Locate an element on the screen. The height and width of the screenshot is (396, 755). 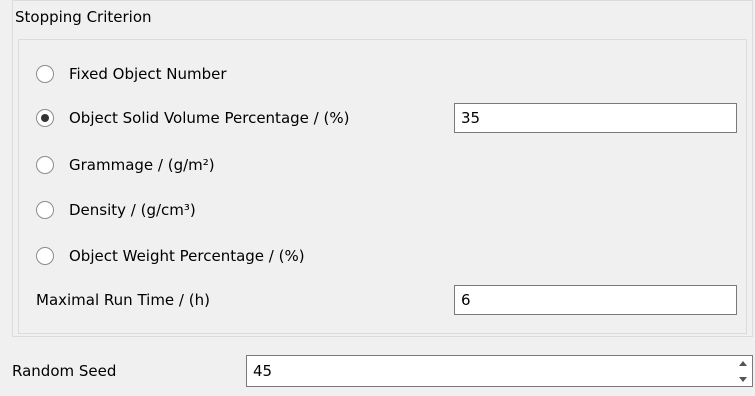
max-run-time-label: Maximal Run Time / (h) is located at coordinates (123, 300).